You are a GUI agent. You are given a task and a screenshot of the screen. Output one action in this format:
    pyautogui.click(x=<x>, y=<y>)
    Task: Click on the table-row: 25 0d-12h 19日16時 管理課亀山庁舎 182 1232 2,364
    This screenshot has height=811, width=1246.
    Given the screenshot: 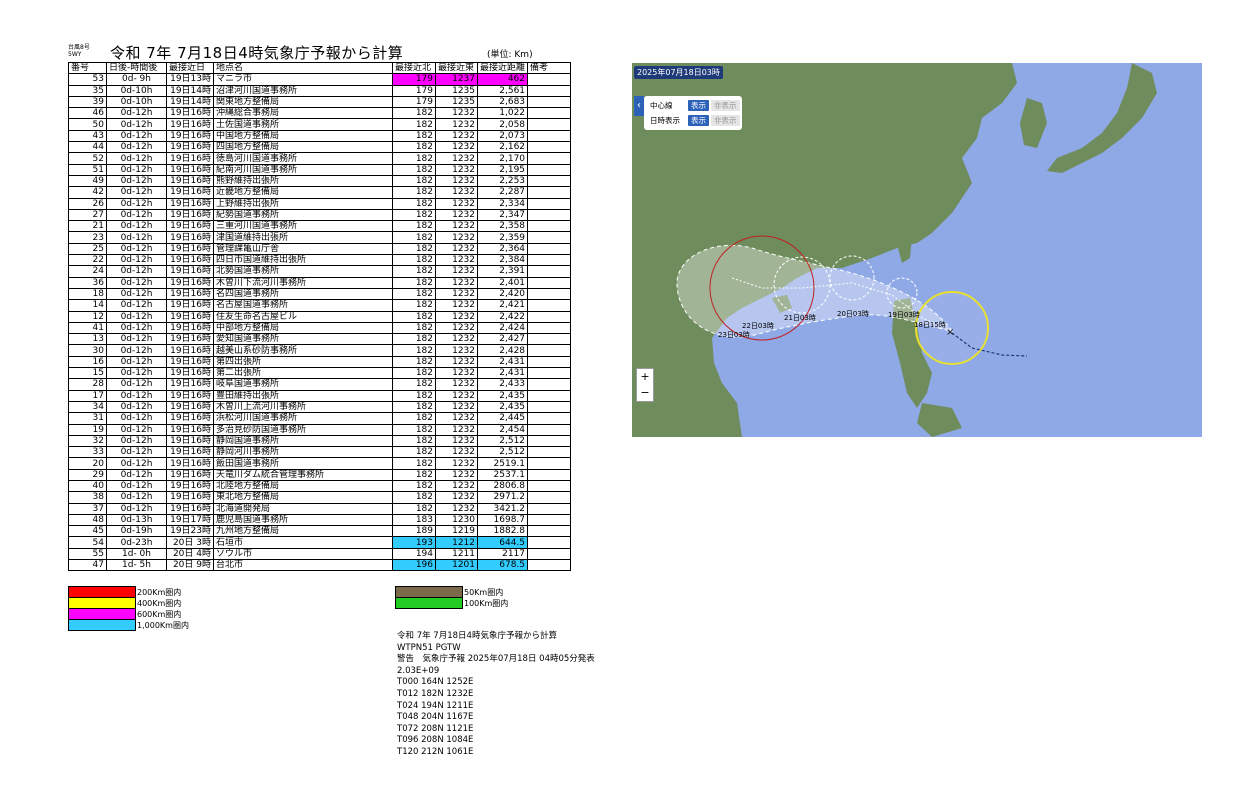 What is the action you would take?
    pyautogui.click(x=320, y=249)
    